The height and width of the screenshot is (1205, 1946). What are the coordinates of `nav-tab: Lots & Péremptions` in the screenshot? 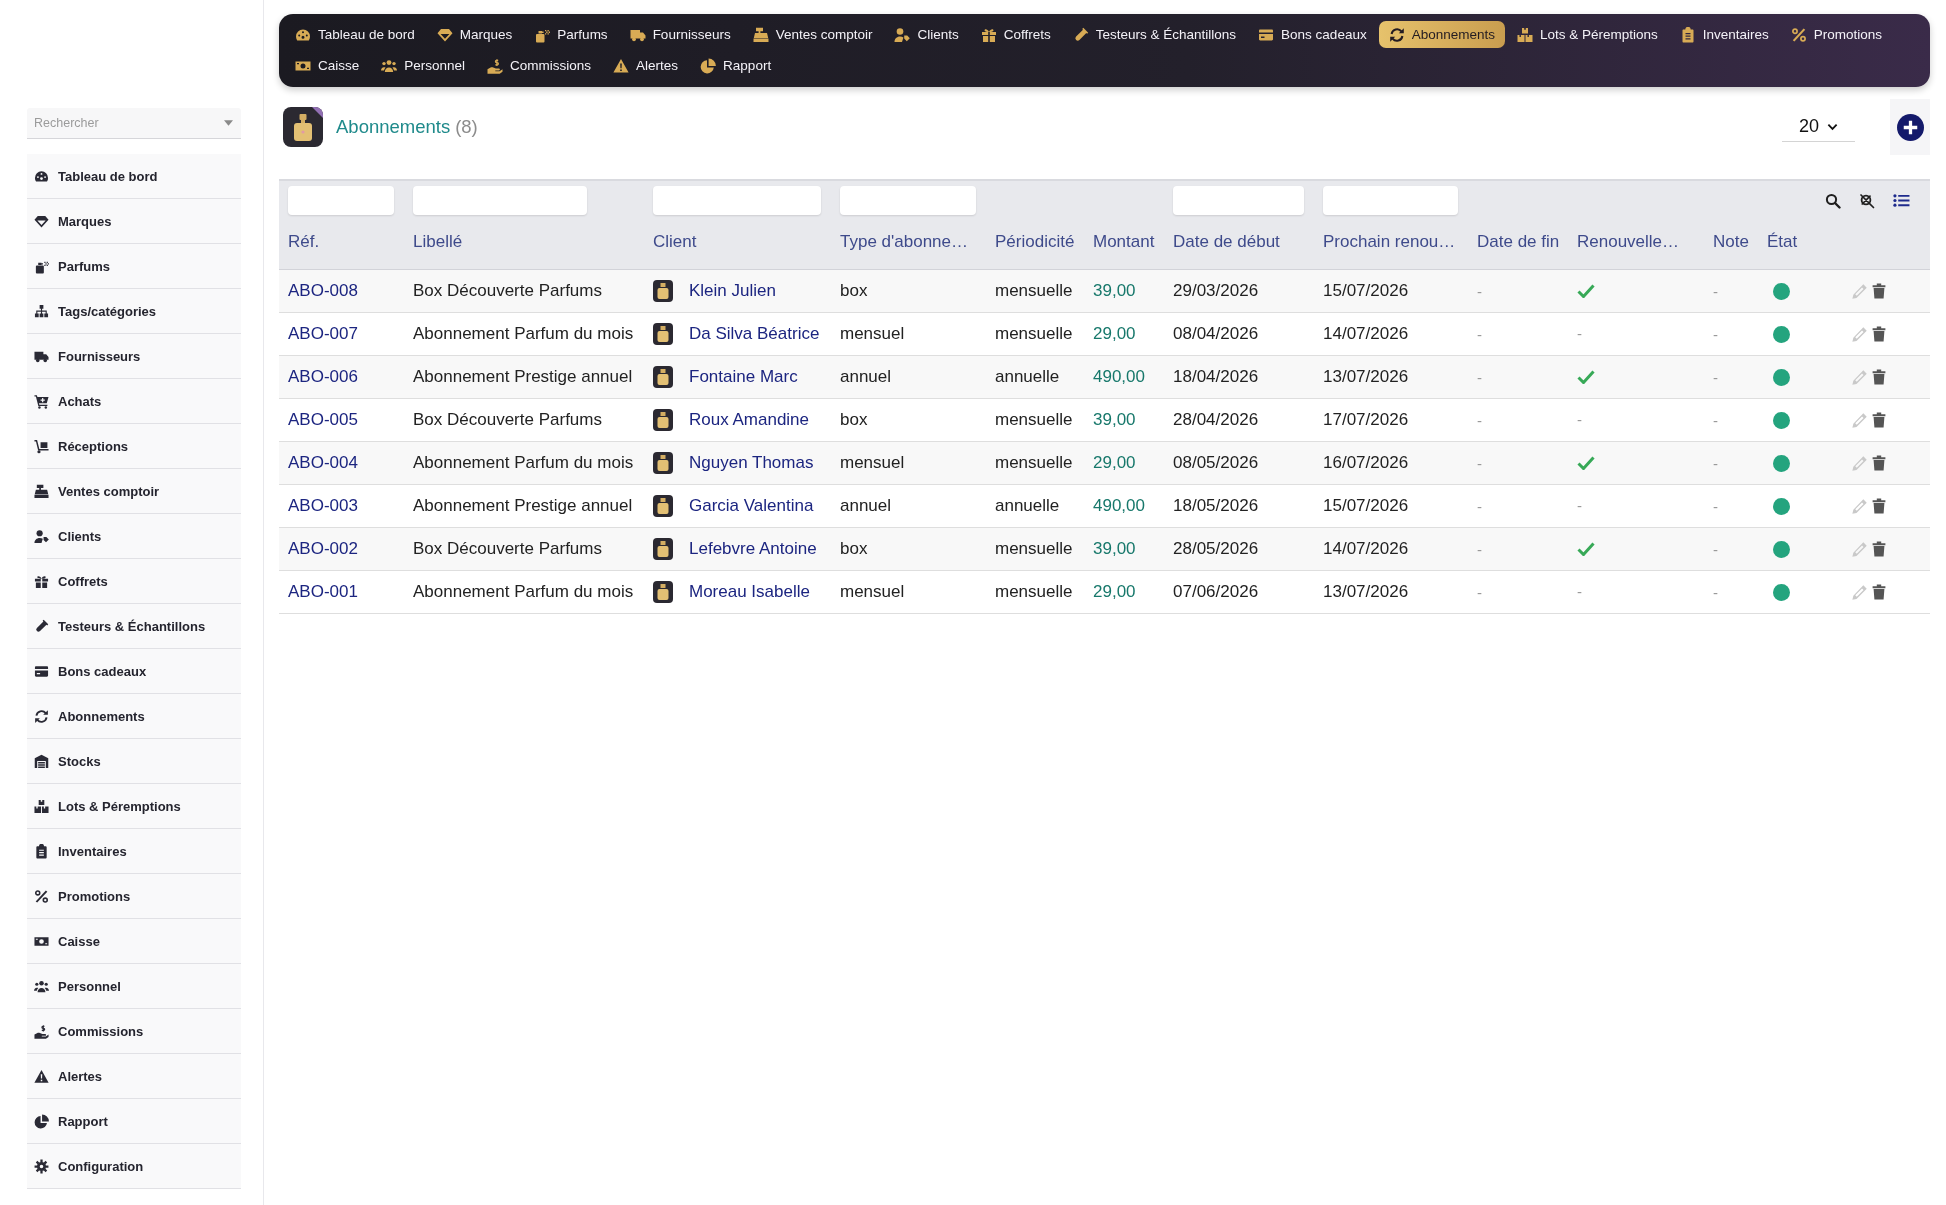 It's located at (1587, 34).